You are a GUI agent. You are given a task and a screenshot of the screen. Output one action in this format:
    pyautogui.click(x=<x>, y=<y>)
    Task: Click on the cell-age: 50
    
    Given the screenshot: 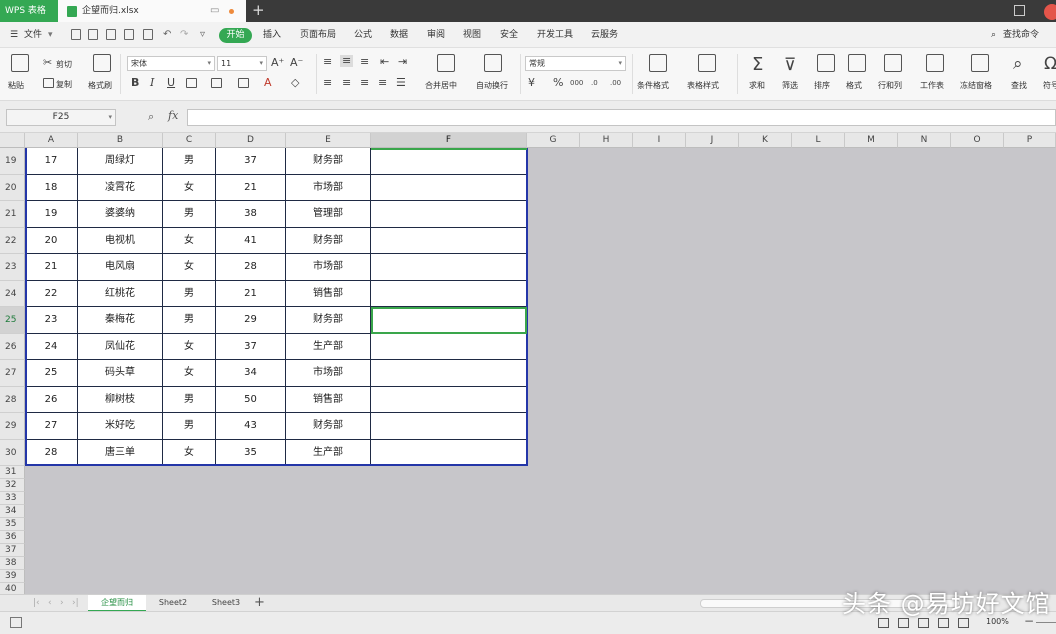 What is the action you would take?
    pyautogui.click(x=251, y=399)
    